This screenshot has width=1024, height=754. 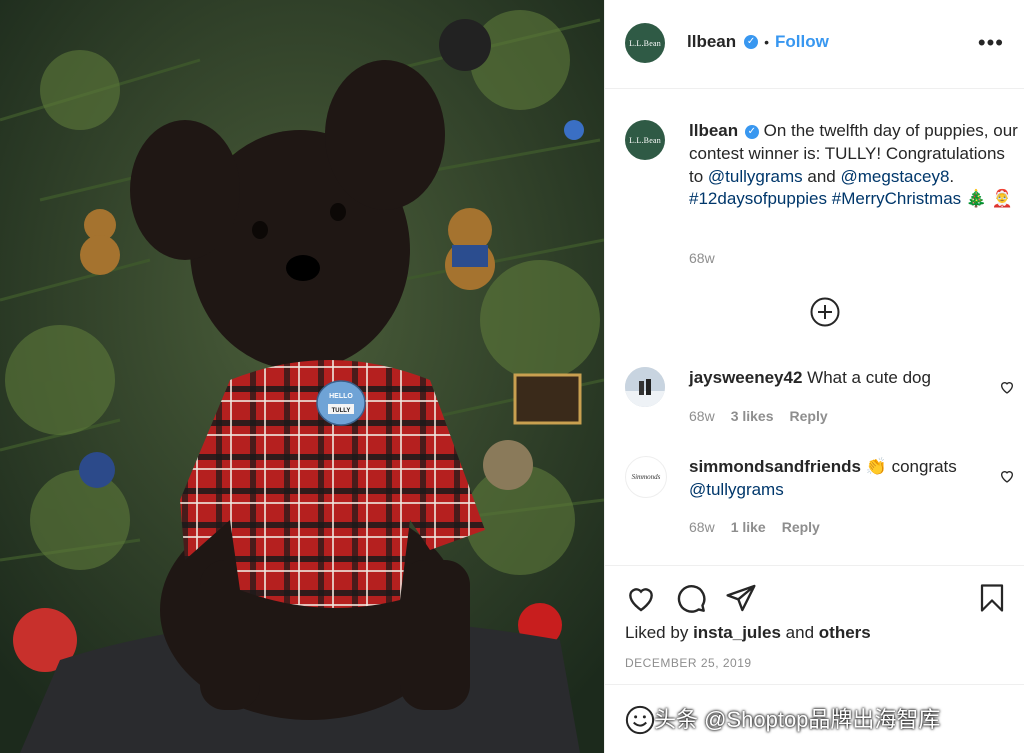 I want to click on commenter-avatar, so click(x=645, y=387).